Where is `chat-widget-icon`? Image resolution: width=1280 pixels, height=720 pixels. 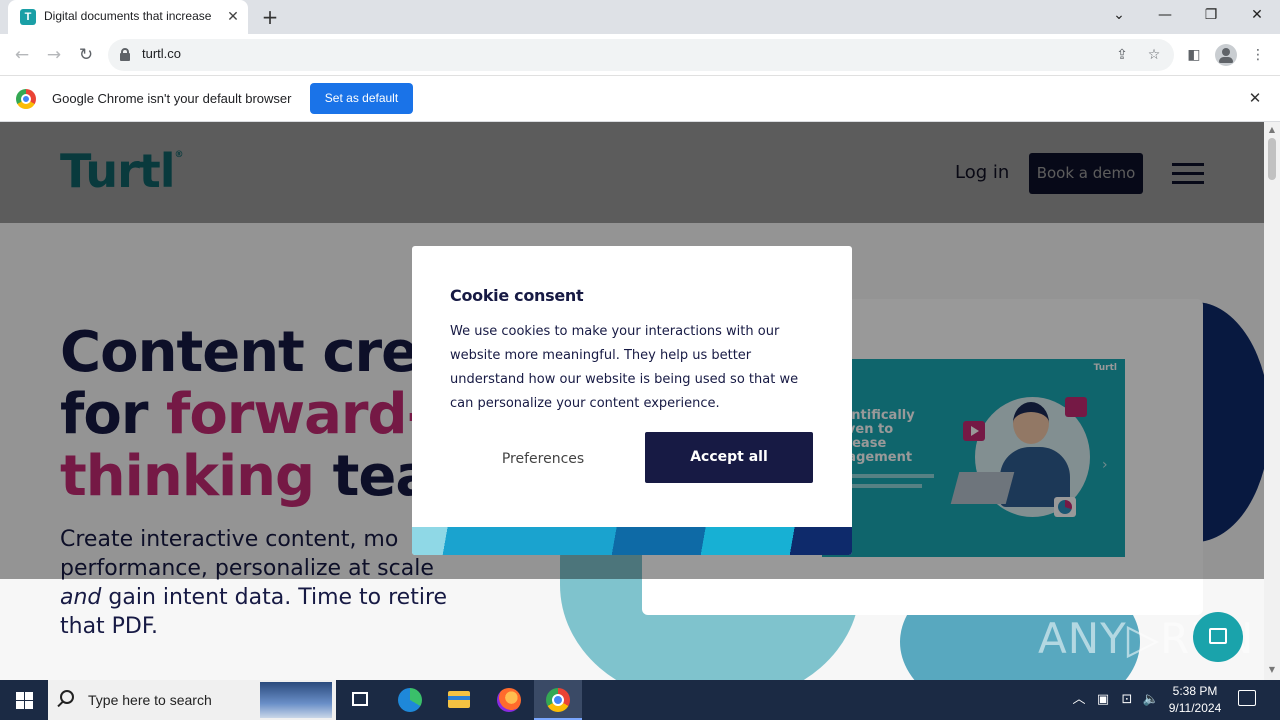 chat-widget-icon is located at coordinates (1218, 637).